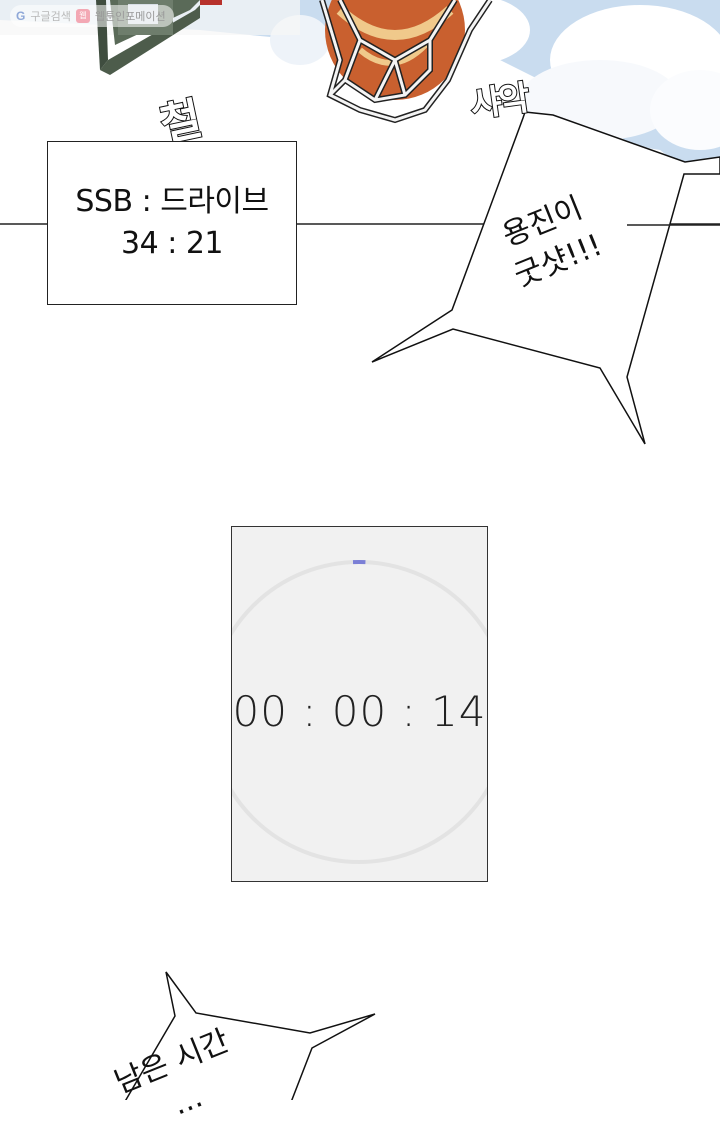 Image resolution: width=720 pixels, height=1143 pixels. Describe the element at coordinates (130, 16) in the screenshot. I see `watermark-site-name: 웹툰인포메이션` at that location.